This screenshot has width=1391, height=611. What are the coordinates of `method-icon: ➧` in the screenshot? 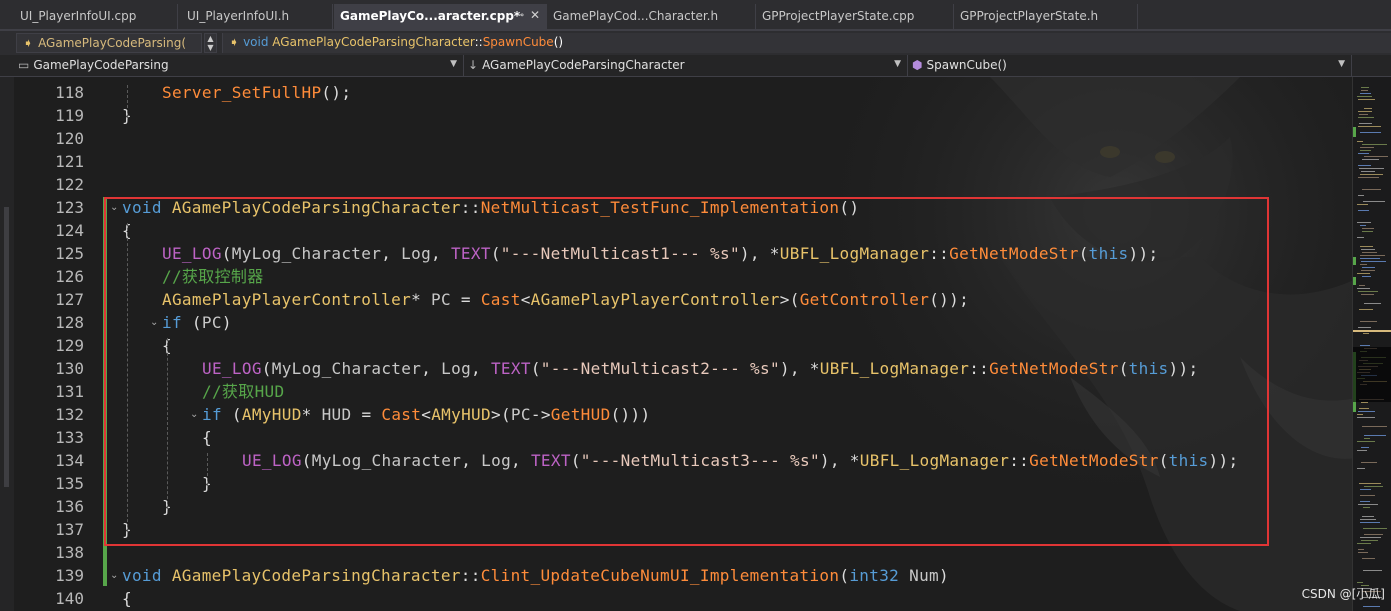 It's located at (234, 42).